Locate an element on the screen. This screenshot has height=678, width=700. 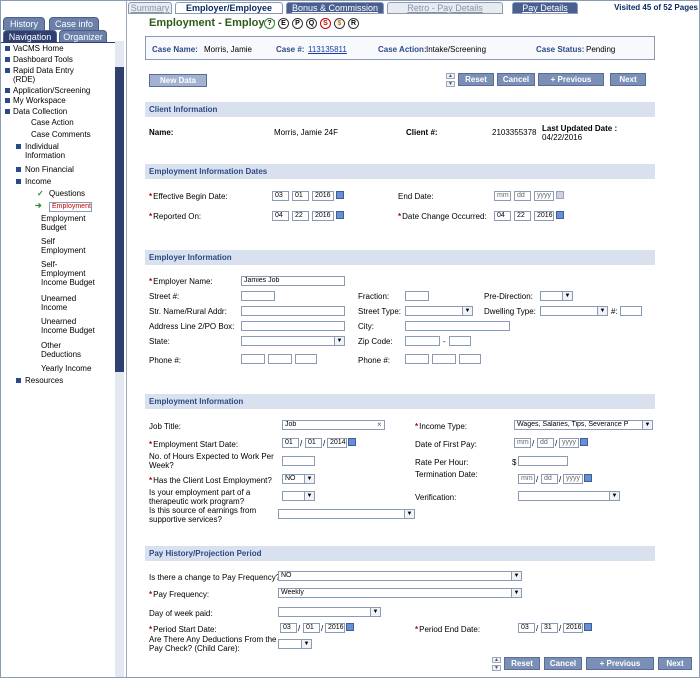
supportive-services-select: ▼ is located at coordinates (346, 514).